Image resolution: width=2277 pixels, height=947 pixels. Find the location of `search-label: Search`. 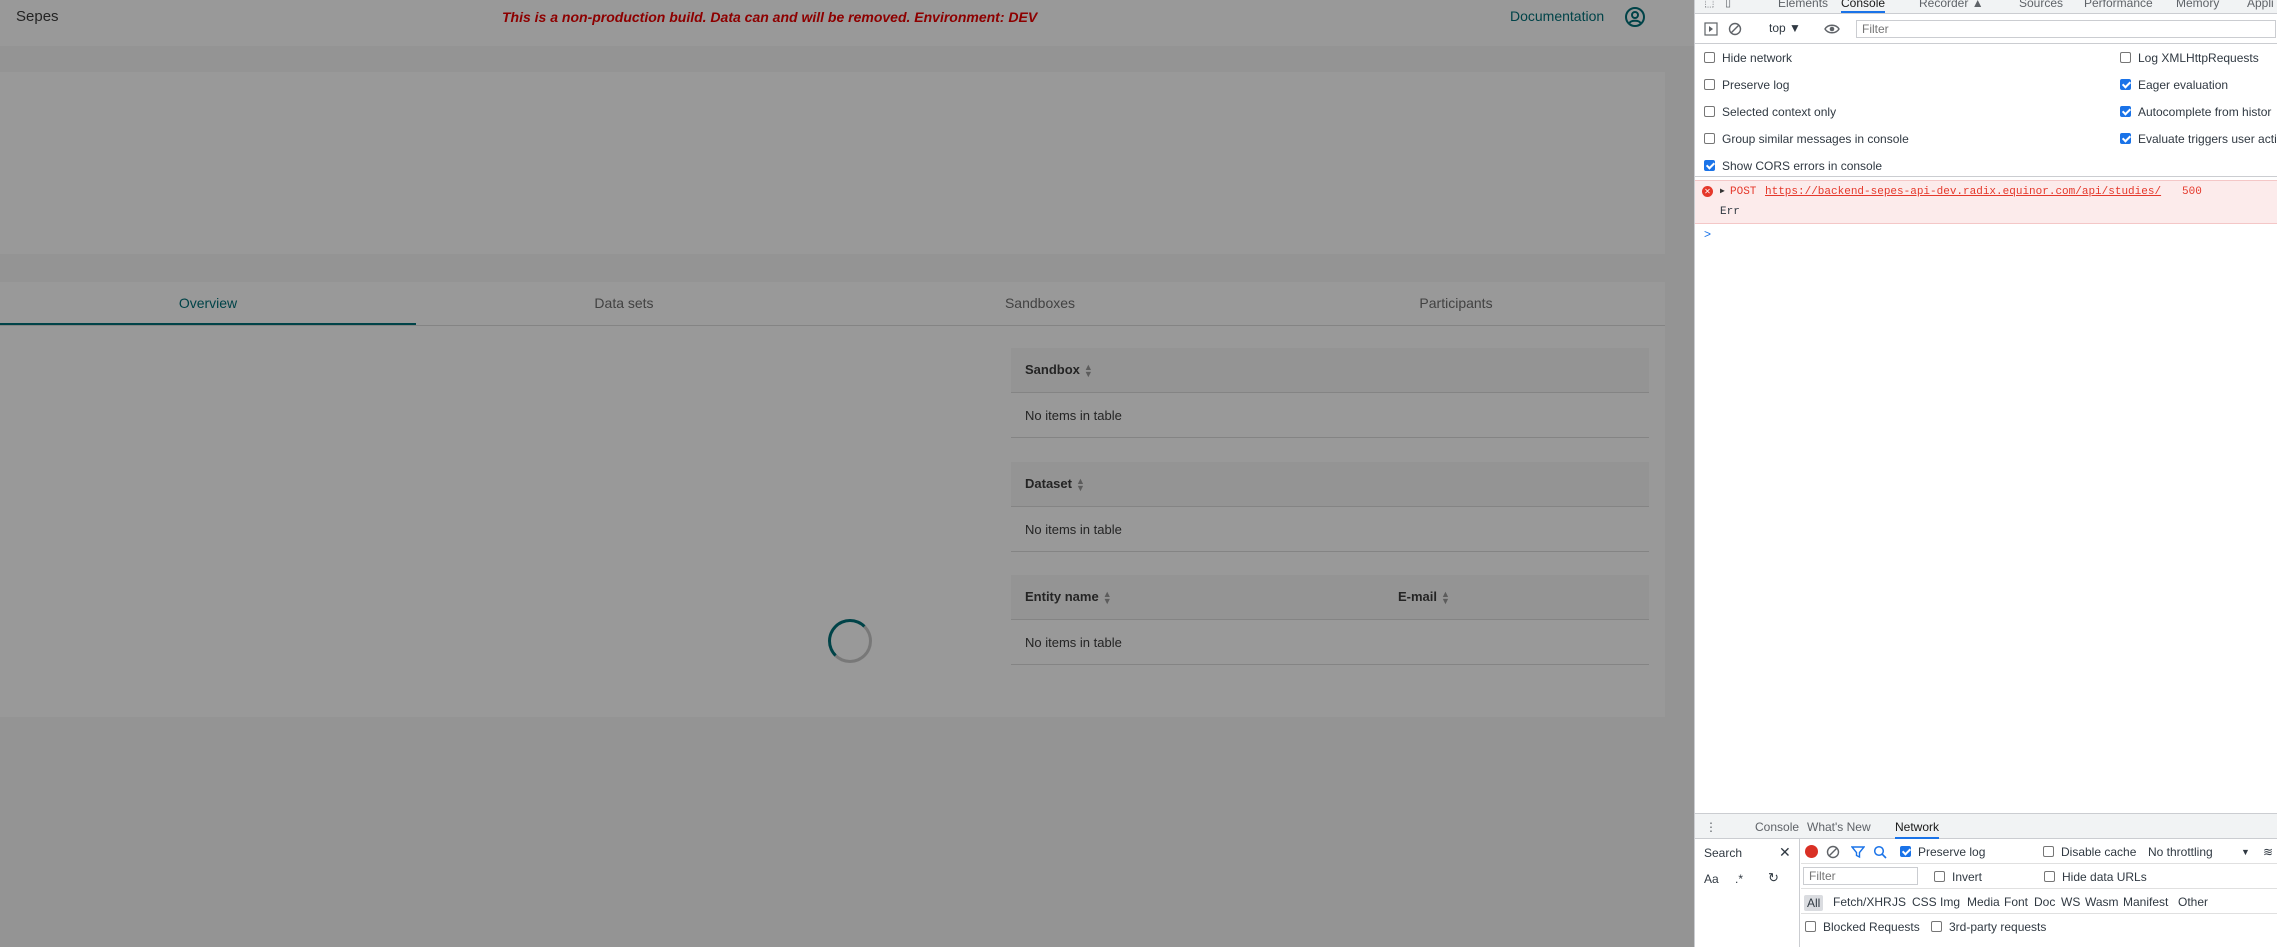

search-label: Search is located at coordinates (1723, 853).